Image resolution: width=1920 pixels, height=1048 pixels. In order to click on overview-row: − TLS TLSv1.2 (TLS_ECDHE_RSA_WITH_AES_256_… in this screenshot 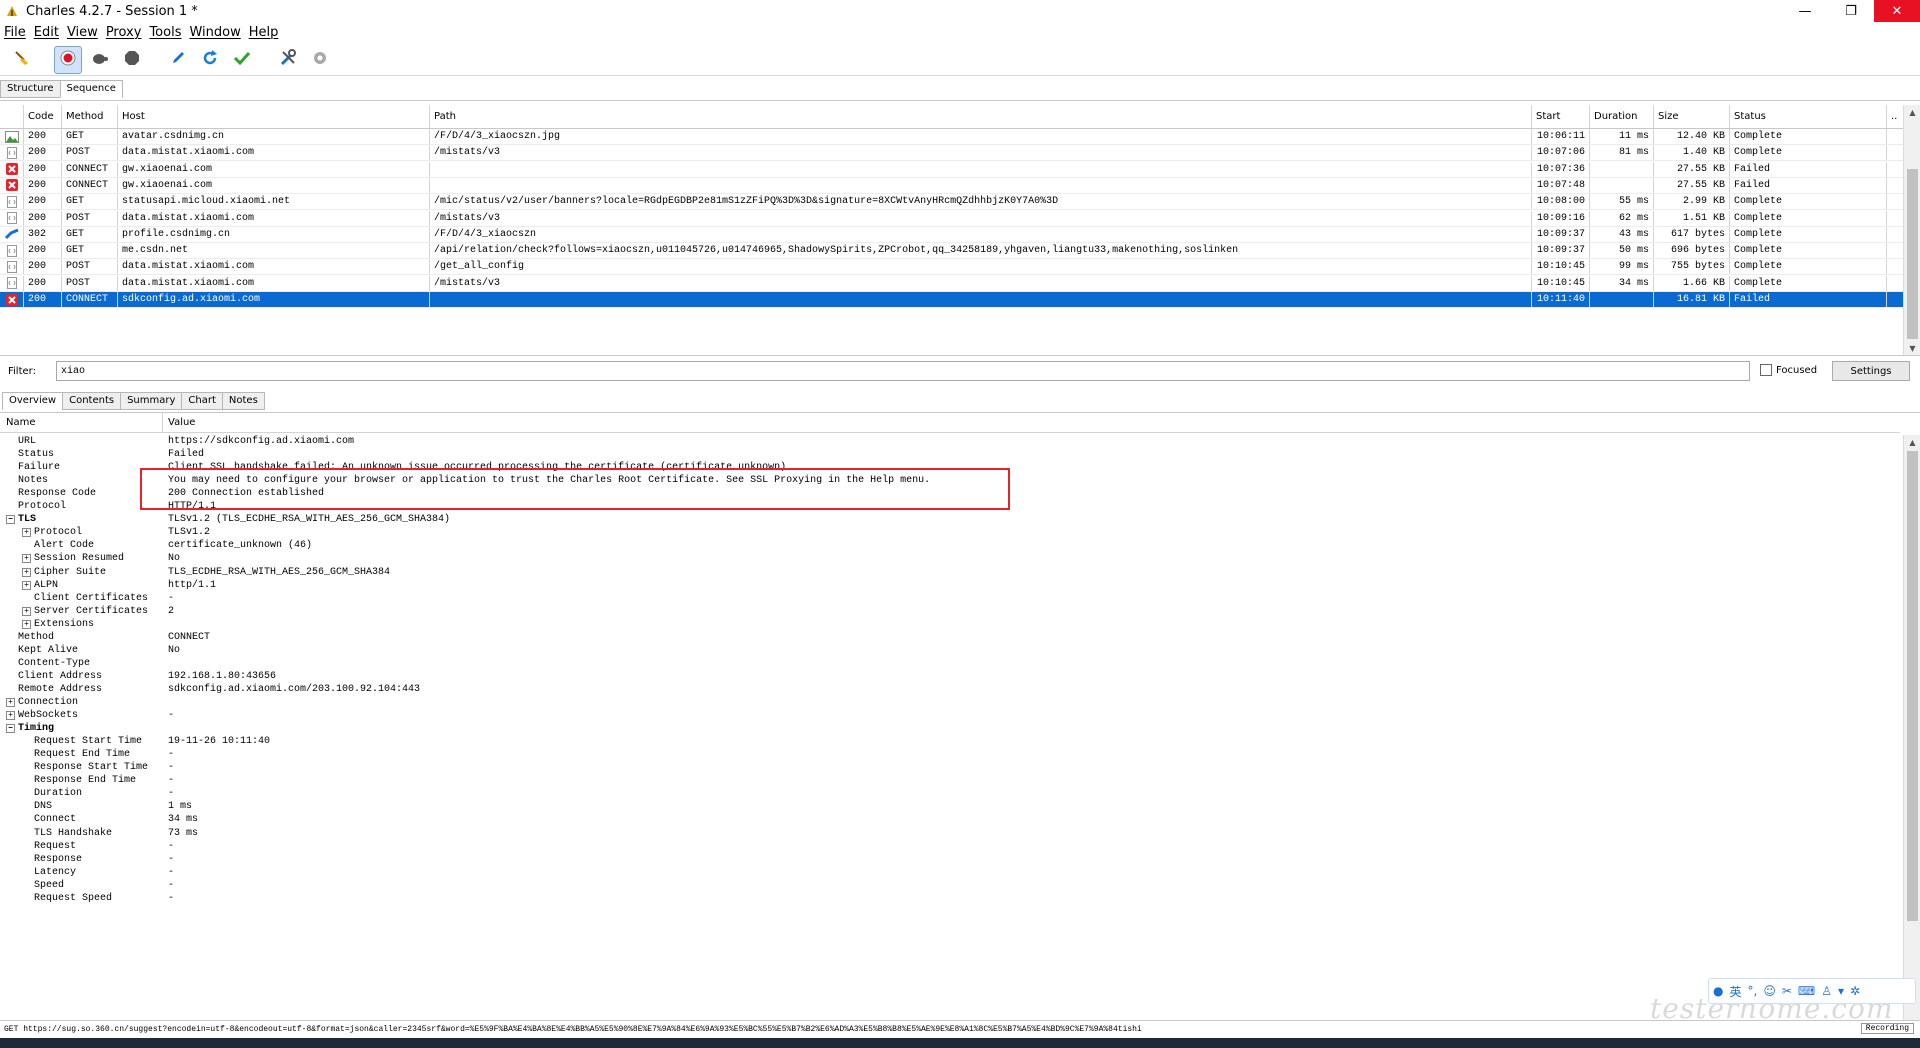, I will do `click(950, 519)`.